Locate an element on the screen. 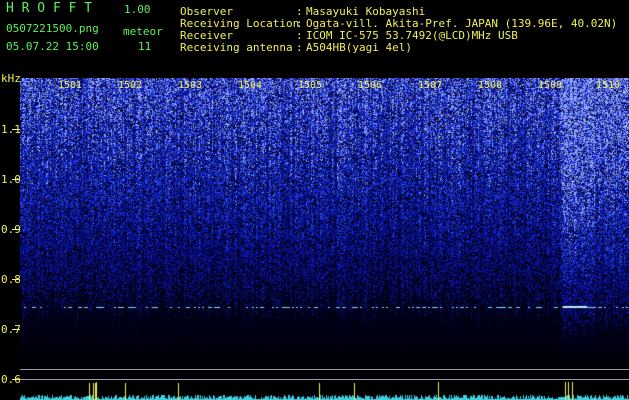  antenna-value: A504HB(yagi 4el) is located at coordinates (359, 47).